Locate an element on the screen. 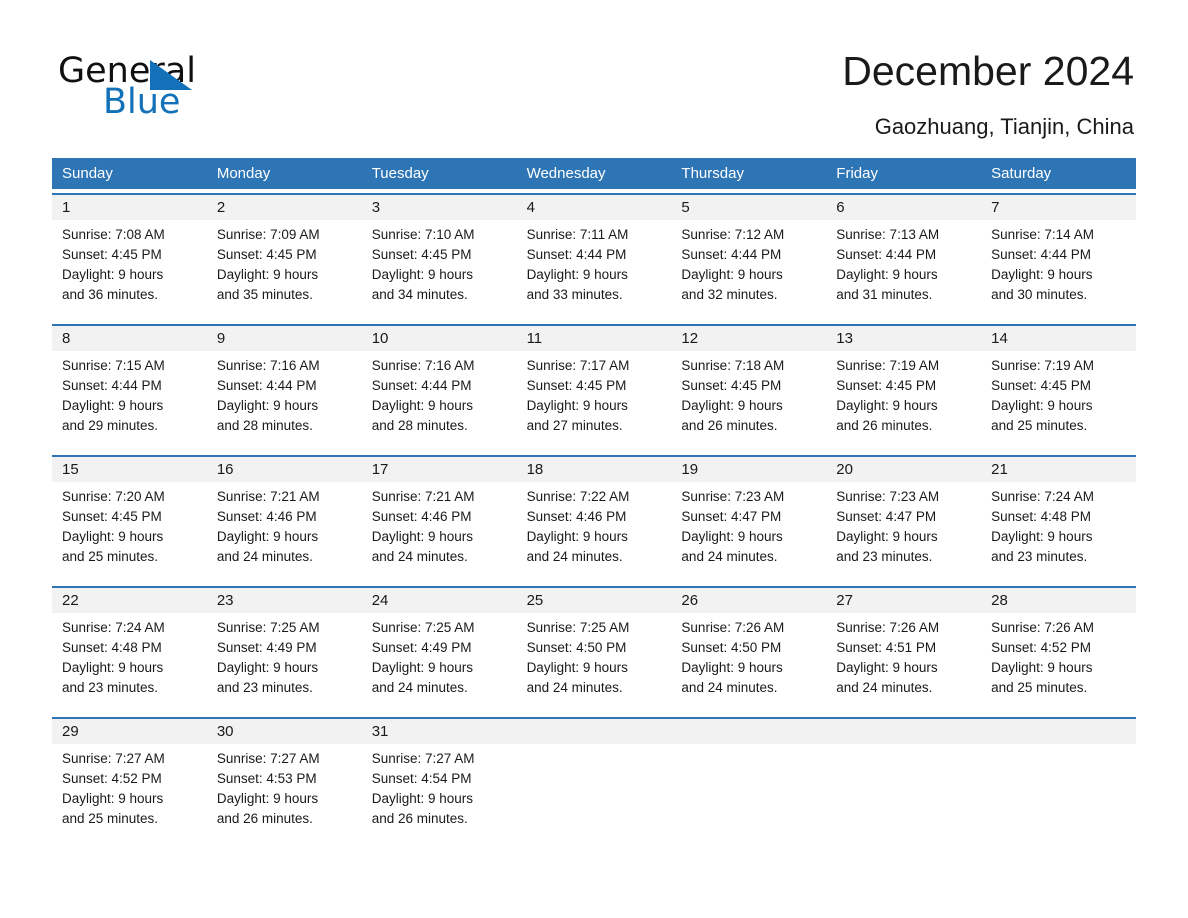 This screenshot has height=918, width=1188. day-number: 18 is located at coordinates (594, 469).